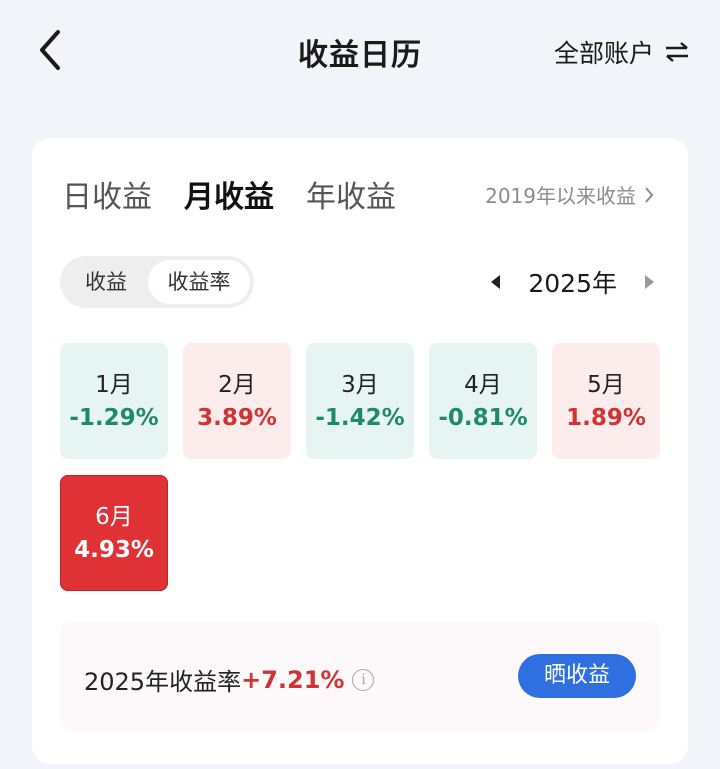 The width and height of the screenshot is (720, 769). Describe the element at coordinates (114, 550) in the screenshot. I see `month-return: 4.93%` at that location.